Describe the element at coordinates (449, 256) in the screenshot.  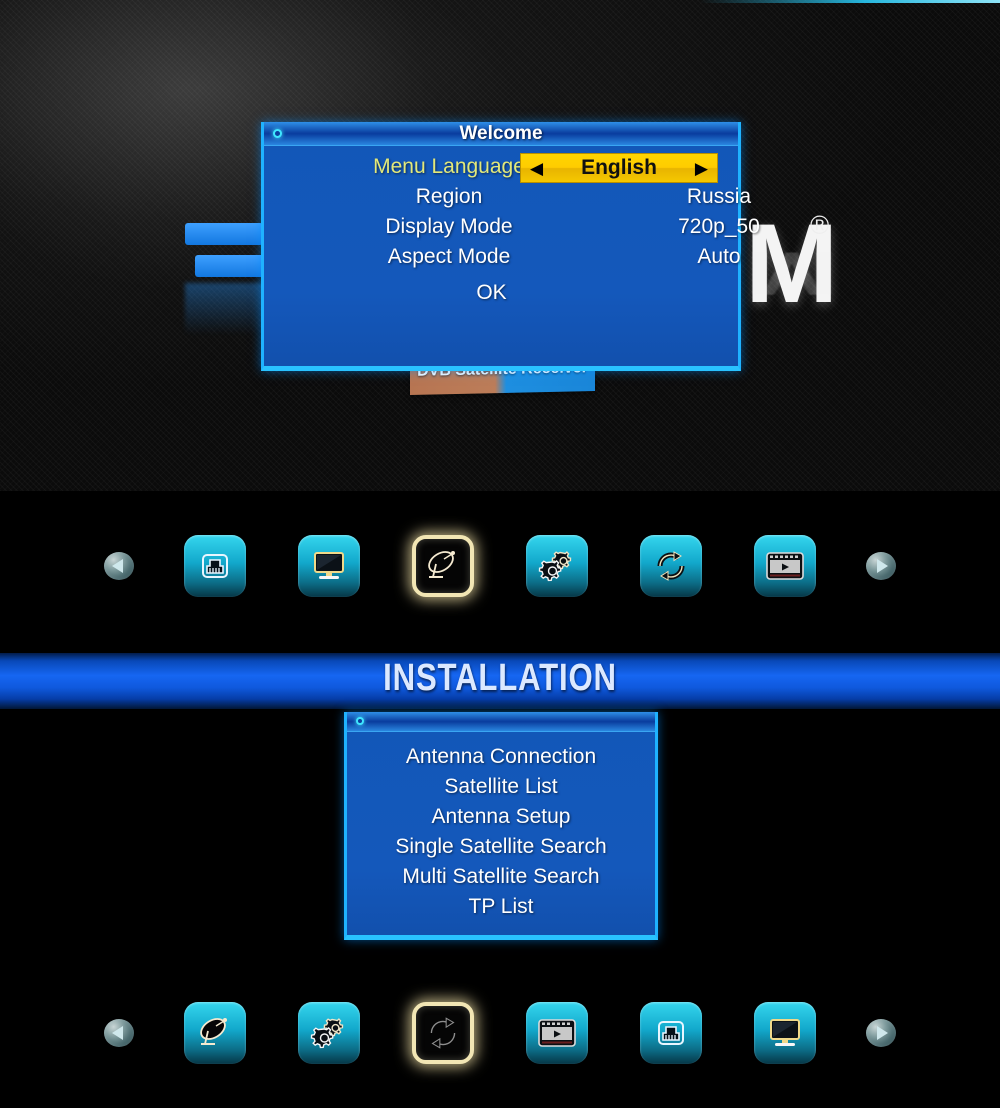
I see `setting-label-aspect-mode: Aspect Mode` at that location.